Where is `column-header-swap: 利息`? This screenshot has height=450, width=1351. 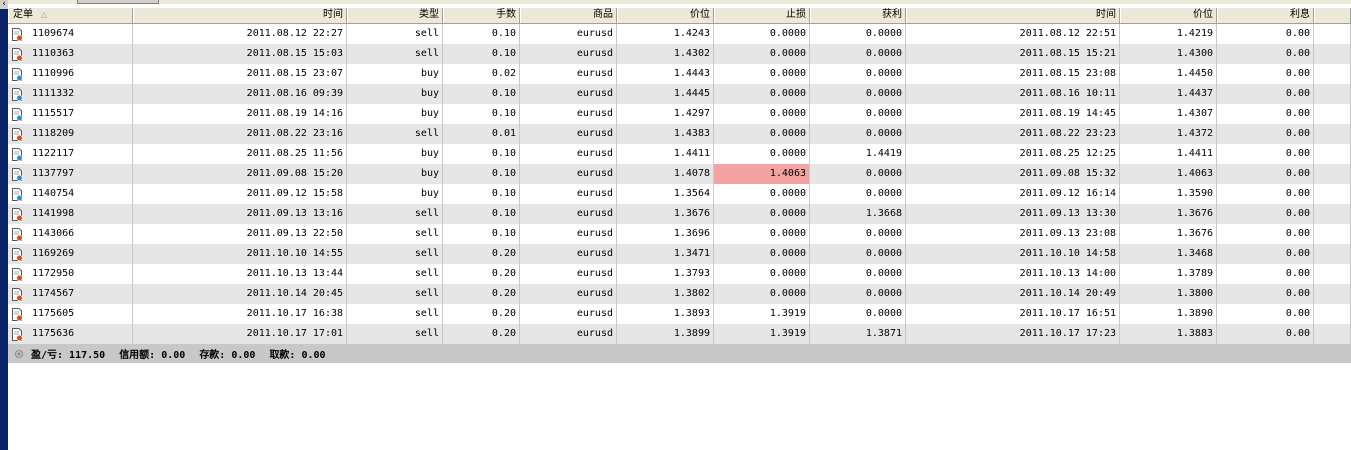 column-header-swap: 利息 is located at coordinates (1265, 15).